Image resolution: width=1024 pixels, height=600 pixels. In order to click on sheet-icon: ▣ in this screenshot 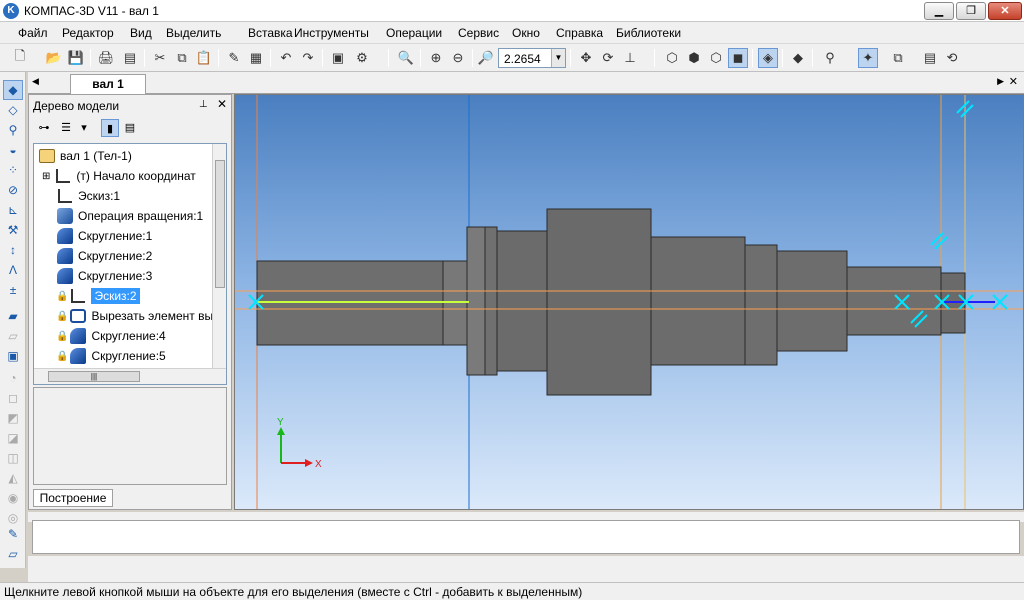, I will do `click(13, 356)`.